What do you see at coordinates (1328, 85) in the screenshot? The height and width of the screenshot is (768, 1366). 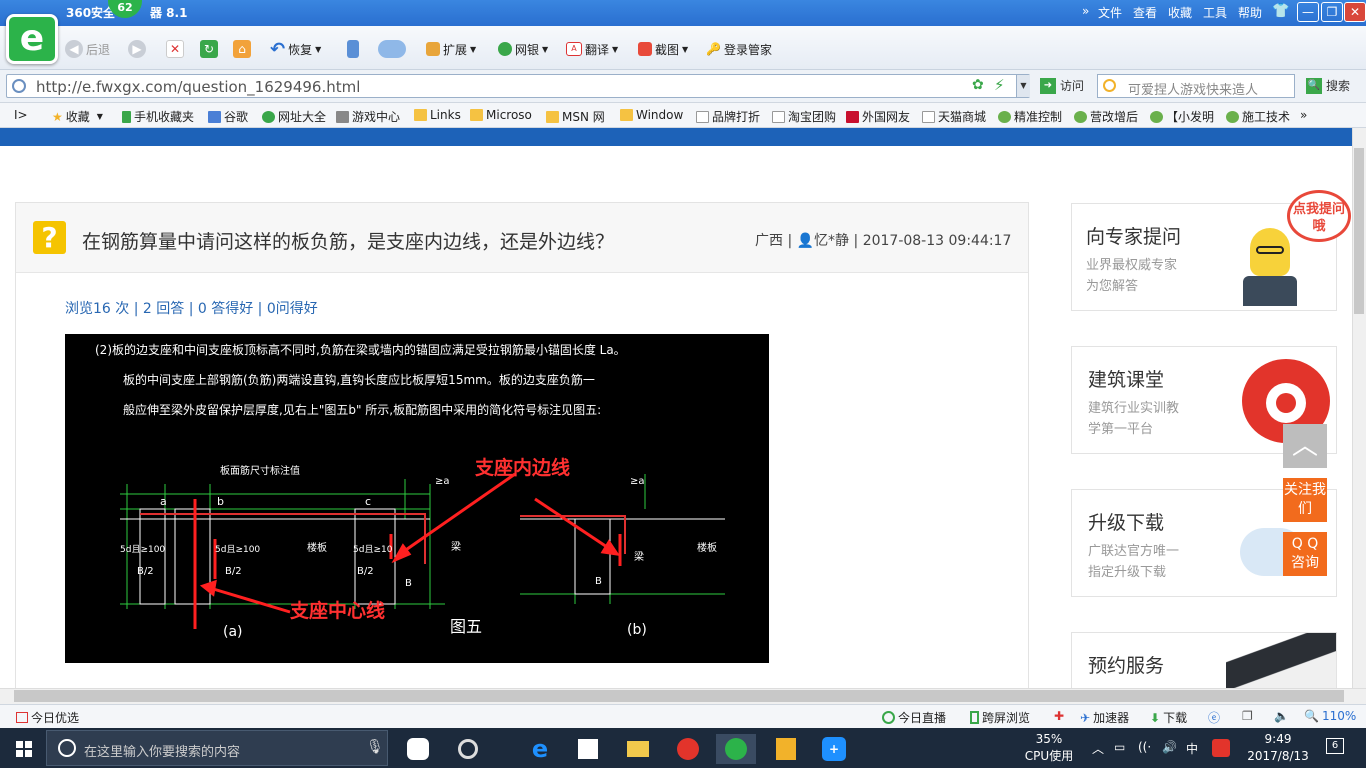 I see `search-button: 🔍 搜索` at bounding box center [1328, 85].